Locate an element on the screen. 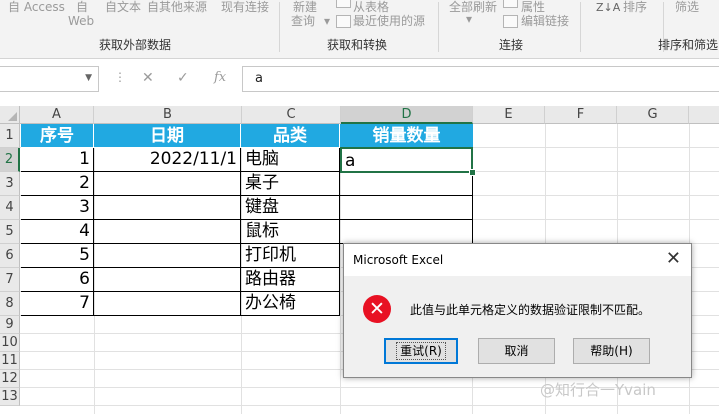  cell-category: 键盘 is located at coordinates (290, 208).